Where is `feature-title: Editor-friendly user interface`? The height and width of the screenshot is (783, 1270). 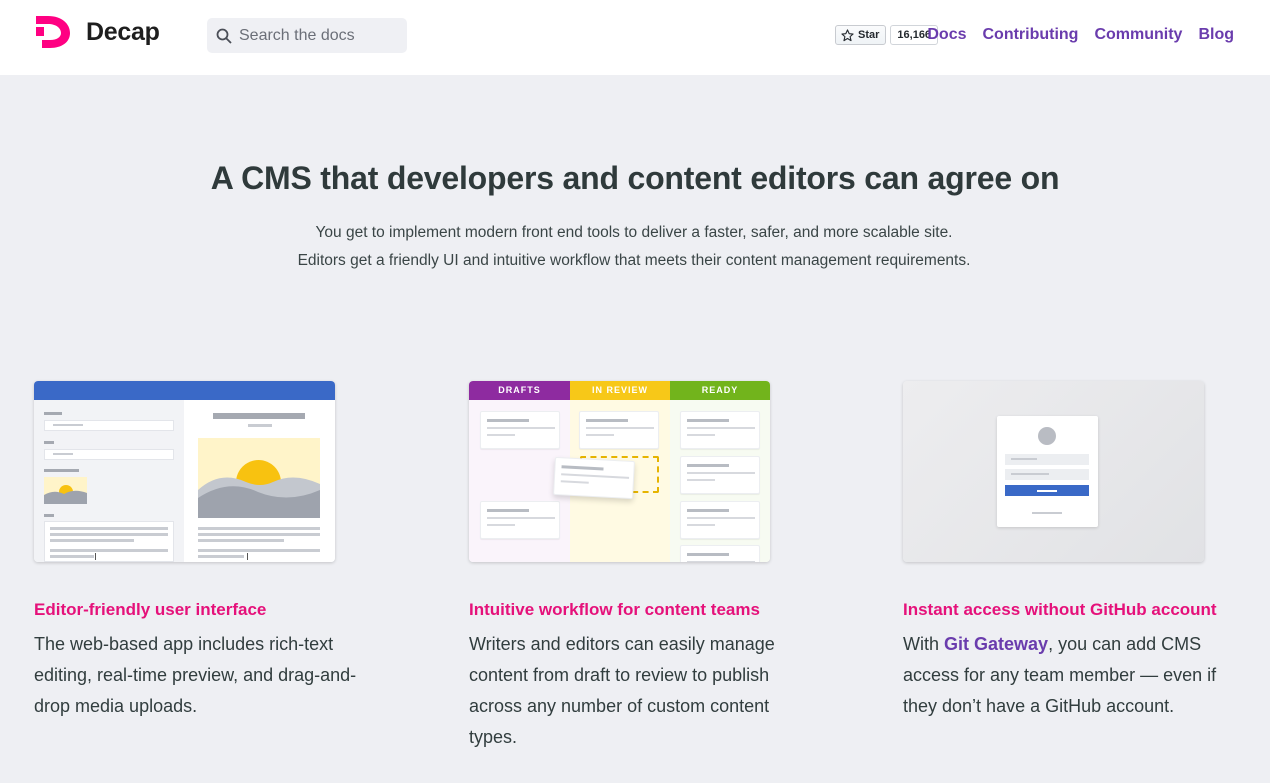
feature-title: Editor-friendly user interface is located at coordinates (150, 609).